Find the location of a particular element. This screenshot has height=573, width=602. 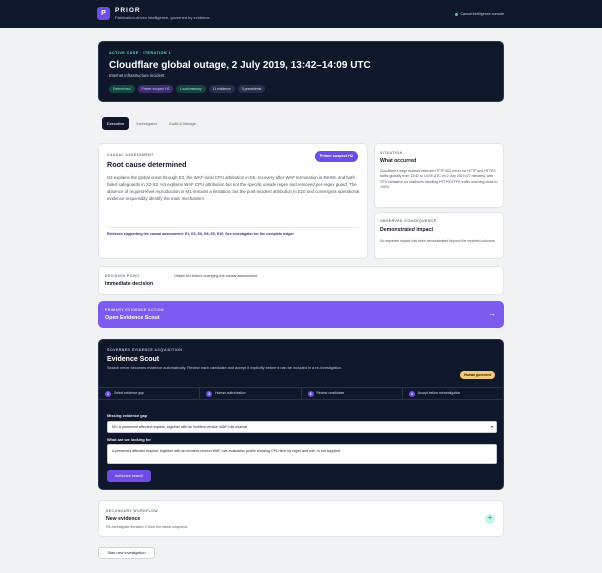

chevron-down-icon: ▾ is located at coordinates (491, 426).